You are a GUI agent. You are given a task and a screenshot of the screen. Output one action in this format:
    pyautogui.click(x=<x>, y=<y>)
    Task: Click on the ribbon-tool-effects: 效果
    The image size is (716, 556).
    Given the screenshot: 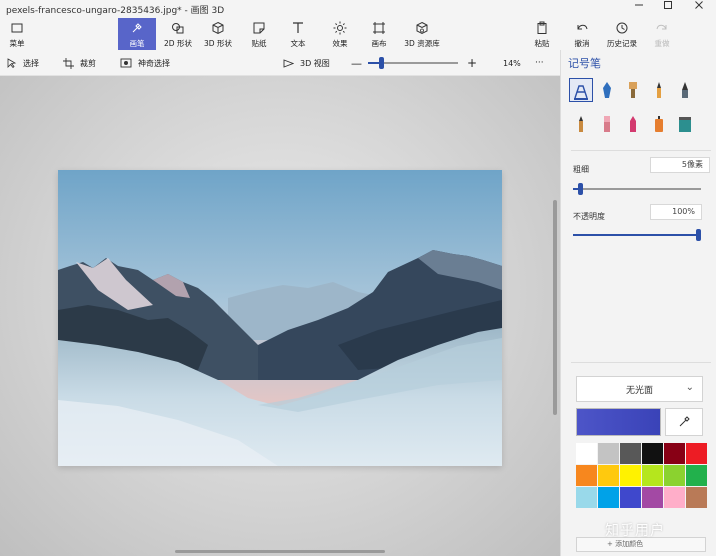 What is the action you would take?
    pyautogui.click(x=340, y=34)
    